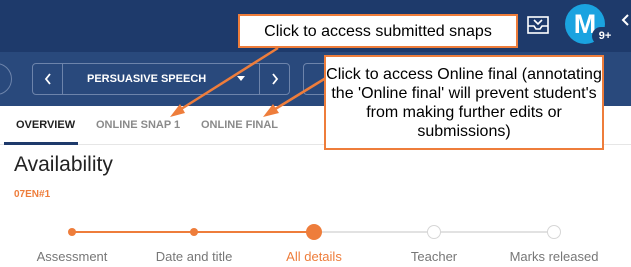 This screenshot has width=631, height=267. I want to click on step-dot-all-details, so click(314, 232).